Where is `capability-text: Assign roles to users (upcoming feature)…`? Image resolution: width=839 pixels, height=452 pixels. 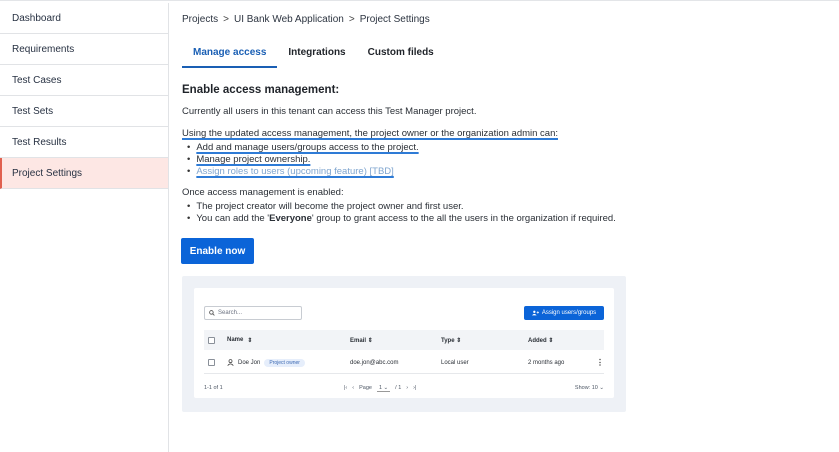 capability-text: Assign roles to users (upcoming feature)… is located at coordinates (295, 171).